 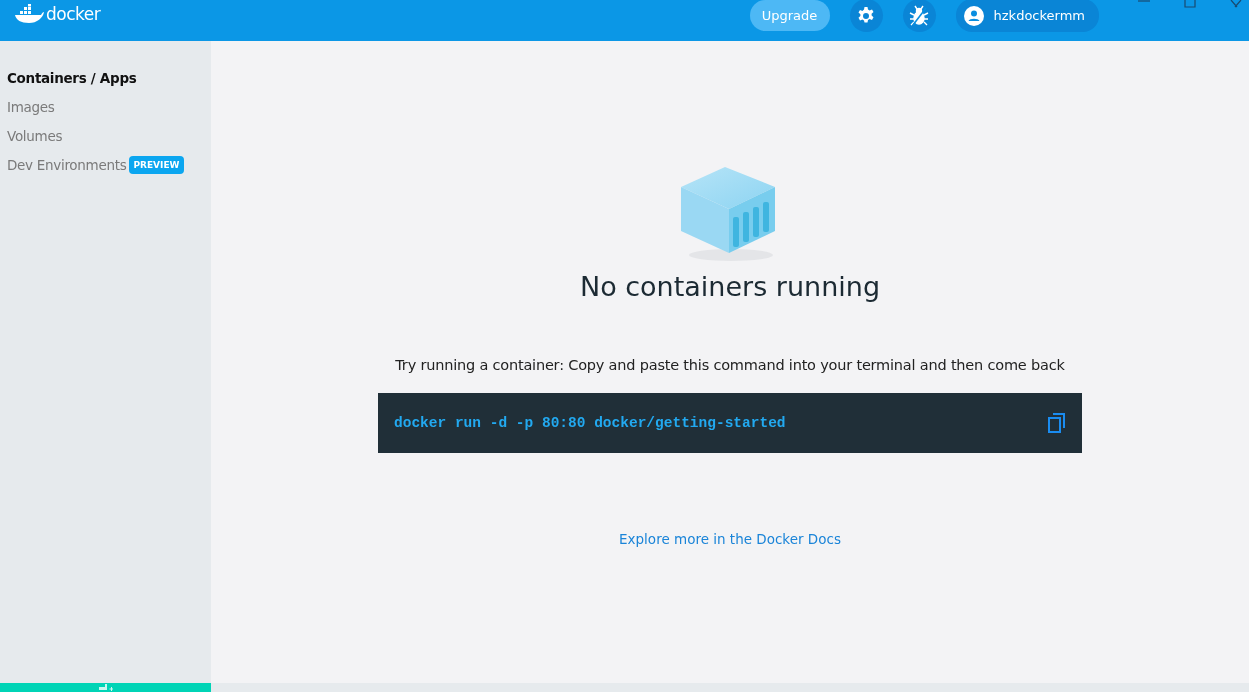 I want to click on whale-status-icon, so click(x=105, y=688).